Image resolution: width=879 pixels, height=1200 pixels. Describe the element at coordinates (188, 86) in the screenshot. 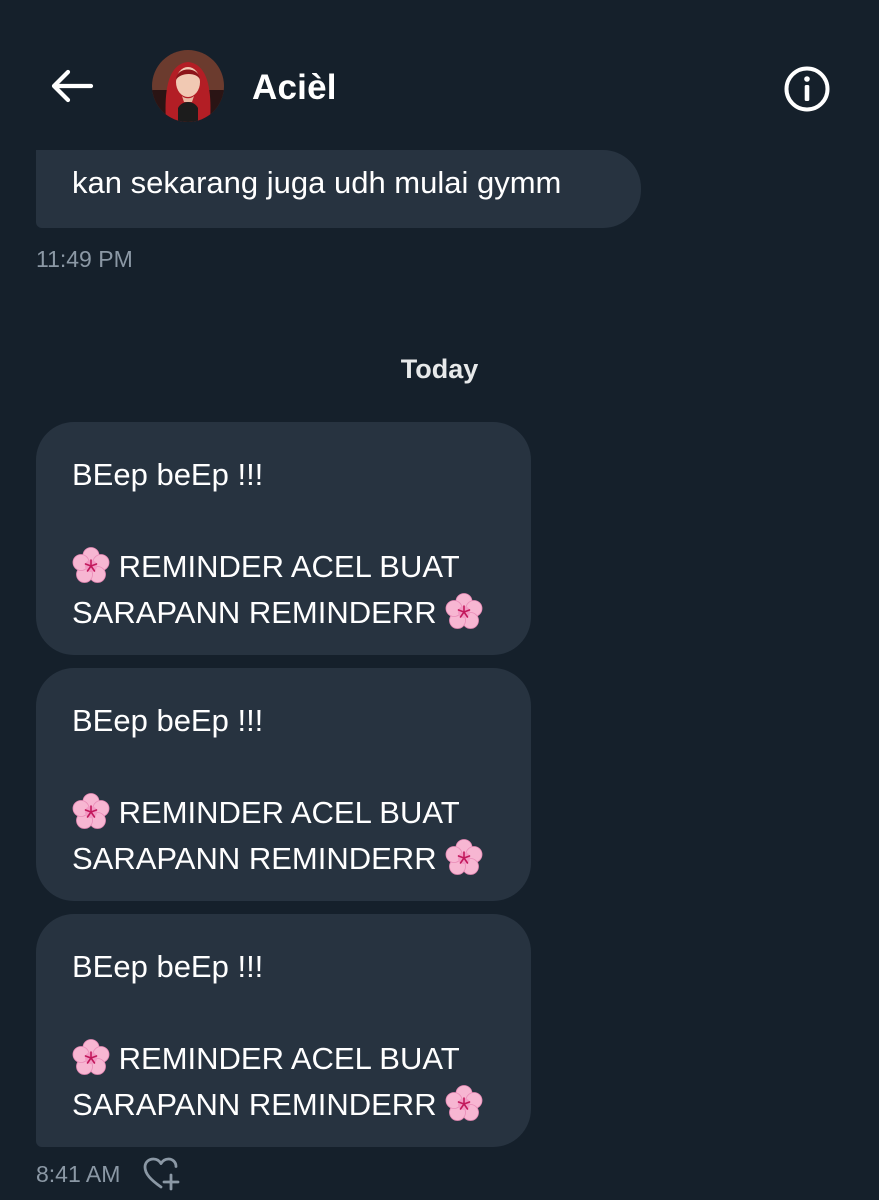

I see `avatar` at that location.